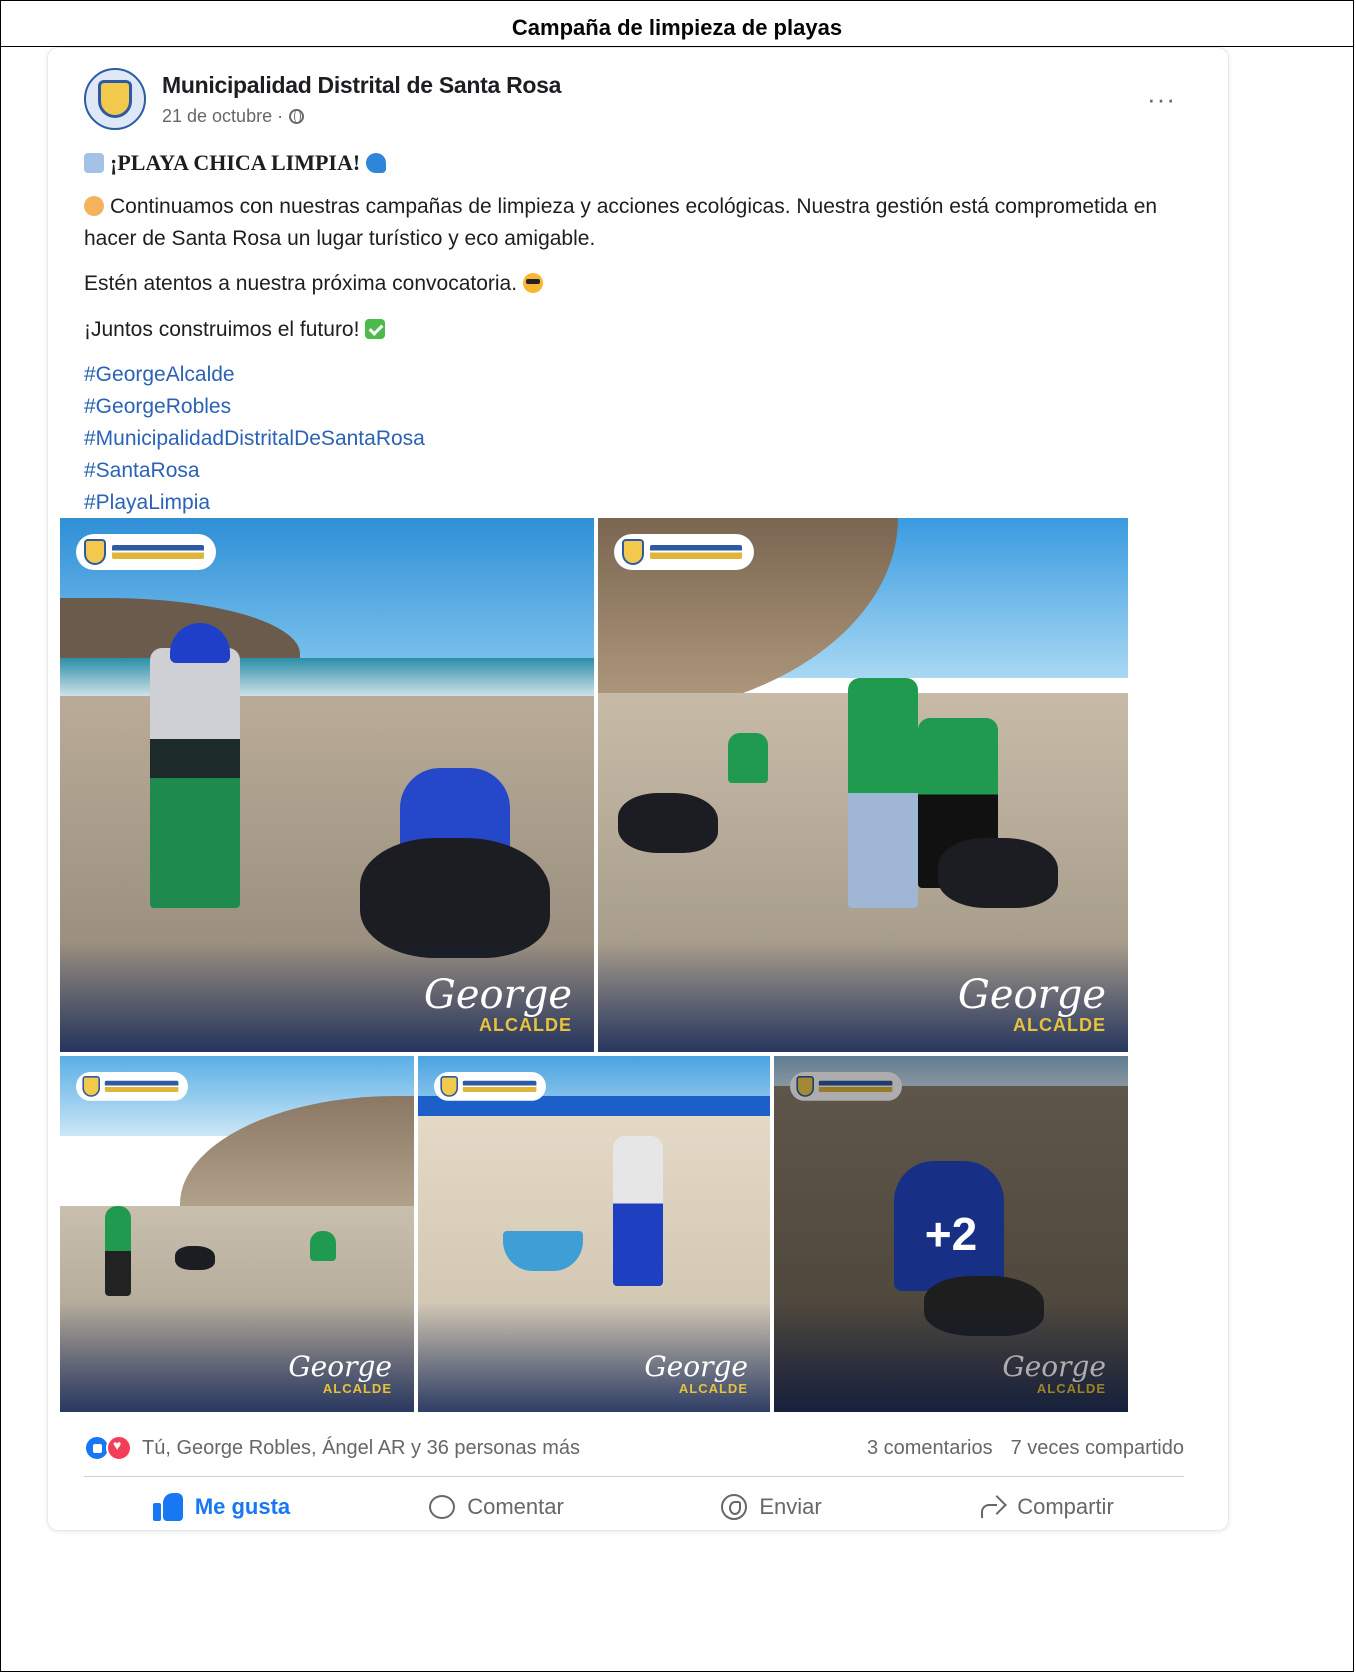 This screenshot has width=1356, height=1674. What do you see at coordinates (94, 163) in the screenshot?
I see `trash-emoji-icon` at bounding box center [94, 163].